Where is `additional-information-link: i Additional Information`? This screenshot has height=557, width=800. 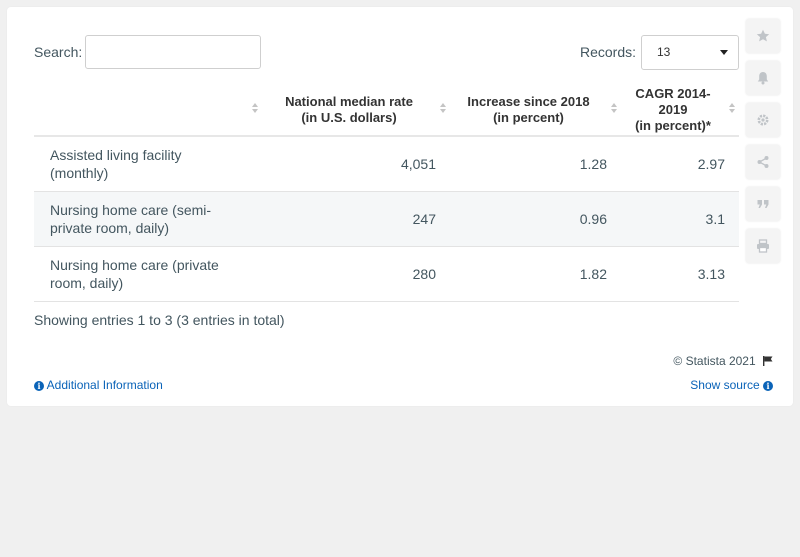 additional-information-link: i Additional Information is located at coordinates (98, 385).